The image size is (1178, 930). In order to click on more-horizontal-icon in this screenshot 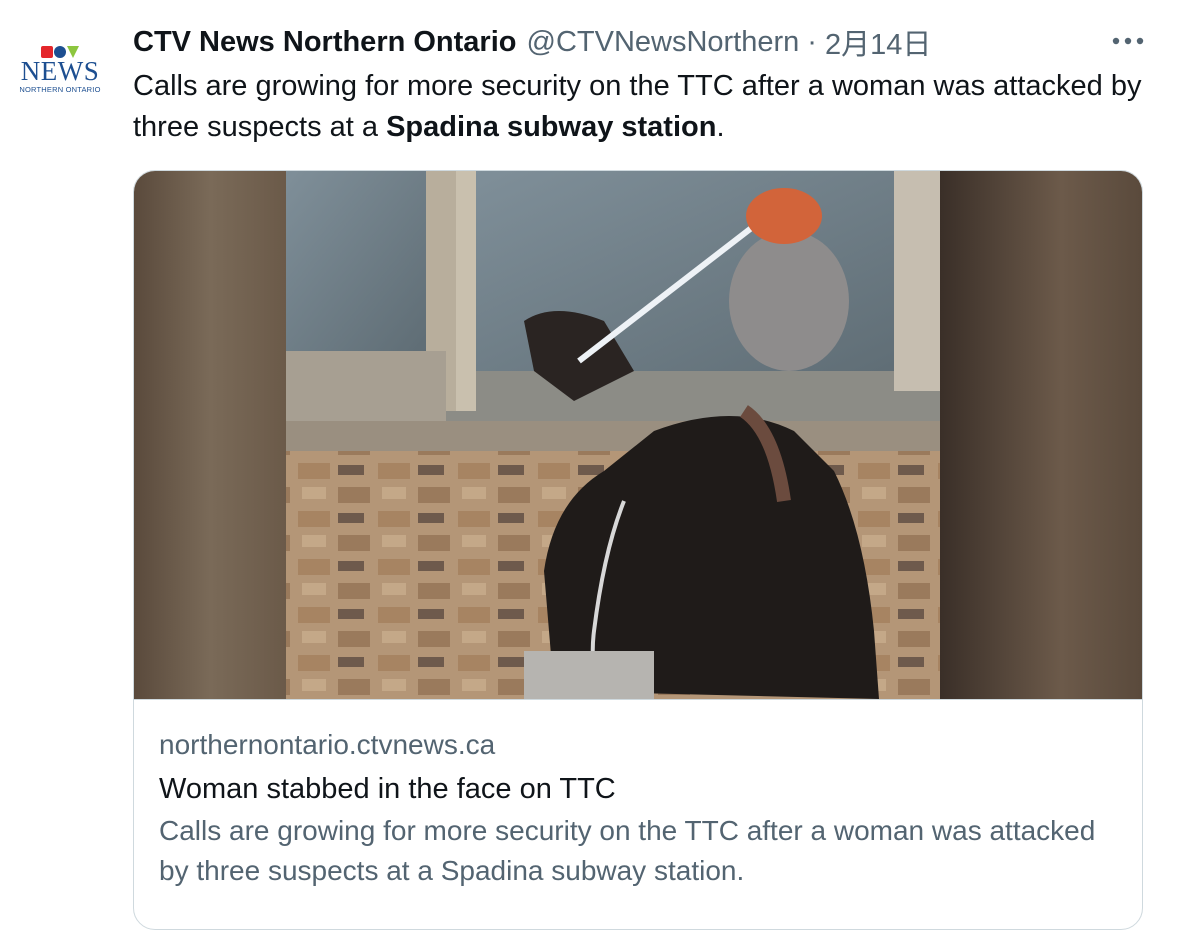, I will do `click(1128, 41)`.